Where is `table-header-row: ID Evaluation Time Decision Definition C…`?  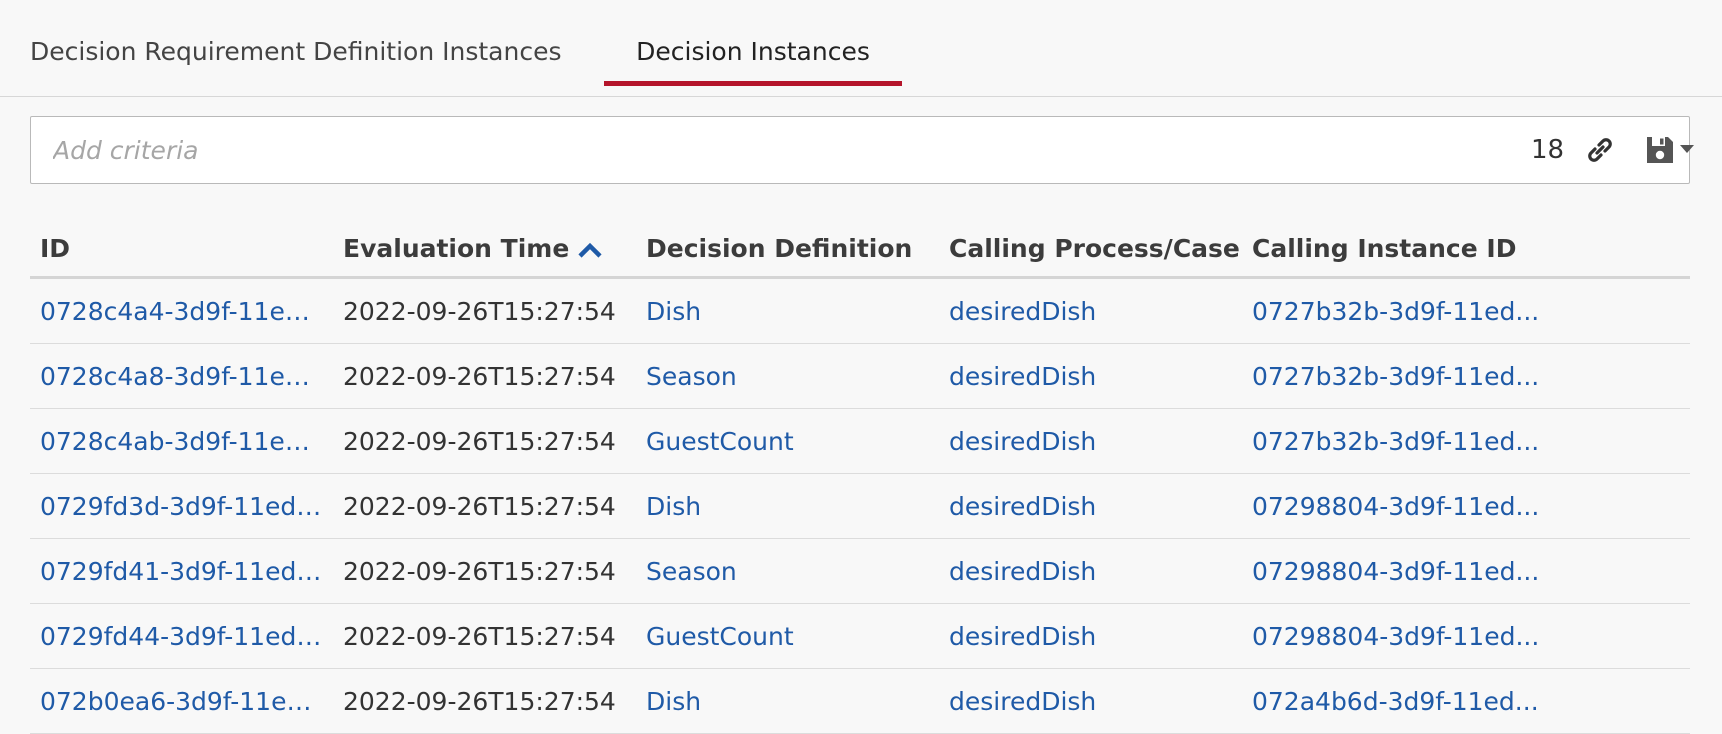 table-header-row: ID Evaluation Time Decision Definition C… is located at coordinates (860, 249).